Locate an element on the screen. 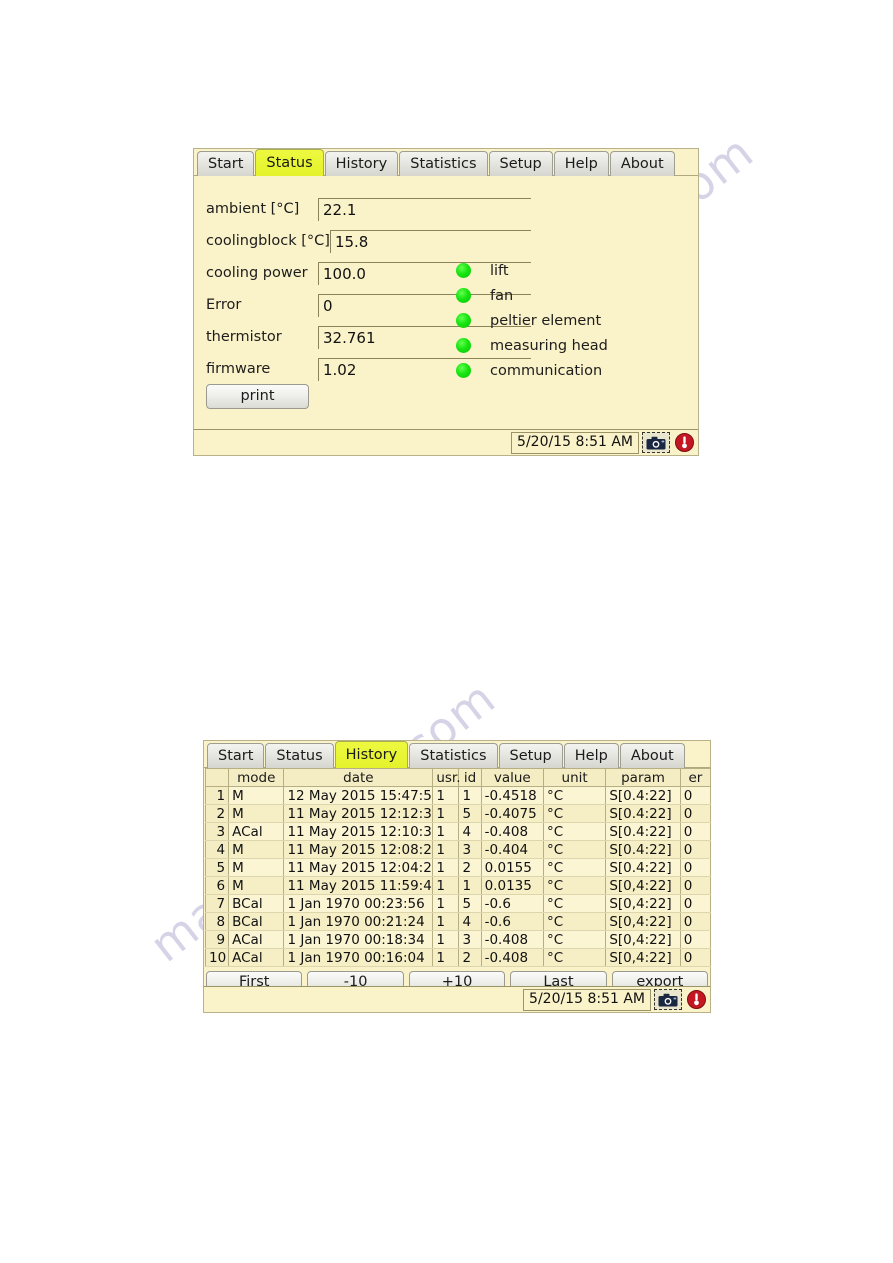 The height and width of the screenshot is (1263, 893). field-error-label: Error is located at coordinates (224, 305).